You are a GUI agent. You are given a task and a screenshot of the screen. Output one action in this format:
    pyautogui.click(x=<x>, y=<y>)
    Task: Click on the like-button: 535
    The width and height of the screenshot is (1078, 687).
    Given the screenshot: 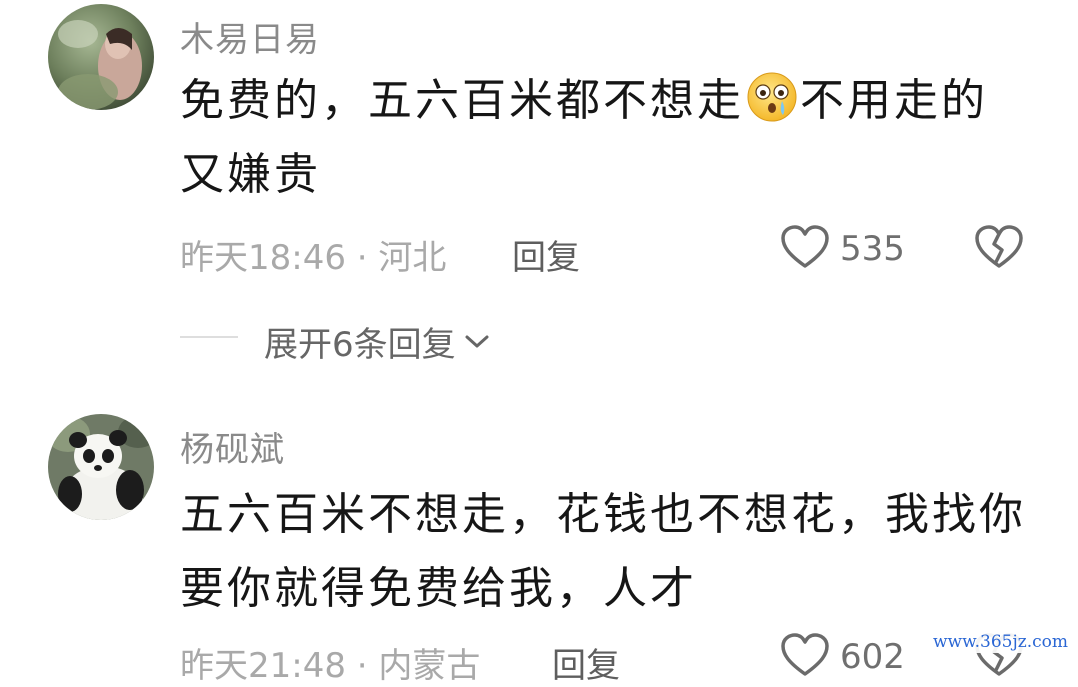 What is the action you would take?
    pyautogui.click(x=842, y=249)
    